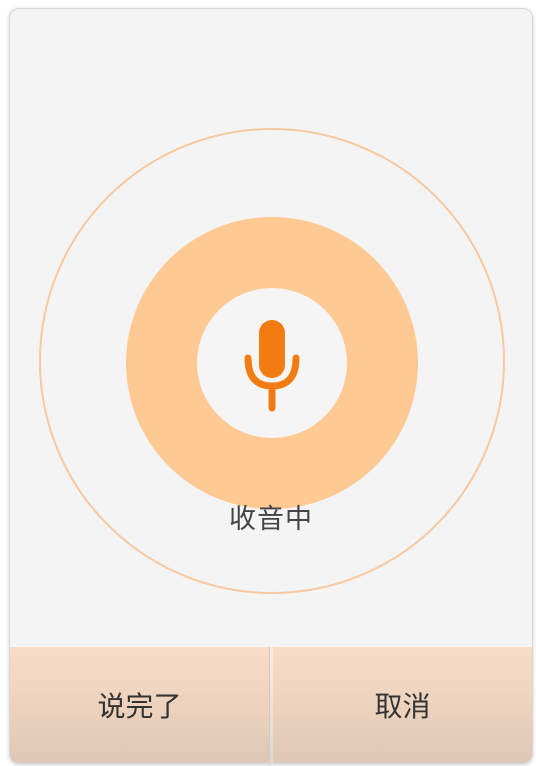 This screenshot has height=766, width=536. What do you see at coordinates (271, 705) in the screenshot?
I see `dialog-button-bar: 说完了 取消` at bounding box center [271, 705].